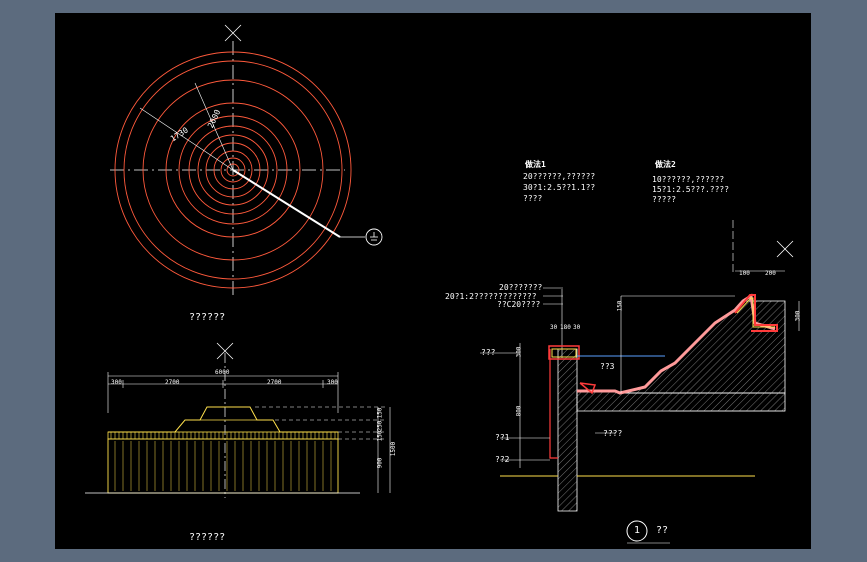 This screenshot has height=562, width=867. Describe the element at coordinates (702, 347) in the screenshot. I see `section-steps` at that location.